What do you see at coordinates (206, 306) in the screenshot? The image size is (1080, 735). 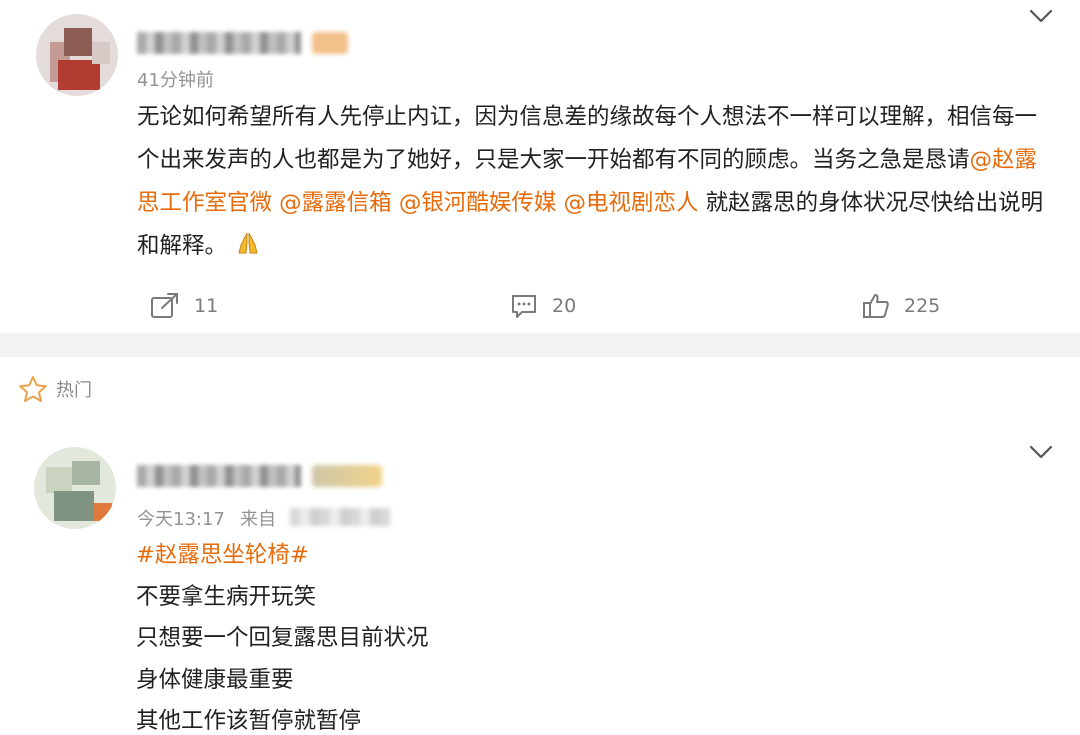 I see `repost-count: 11` at bounding box center [206, 306].